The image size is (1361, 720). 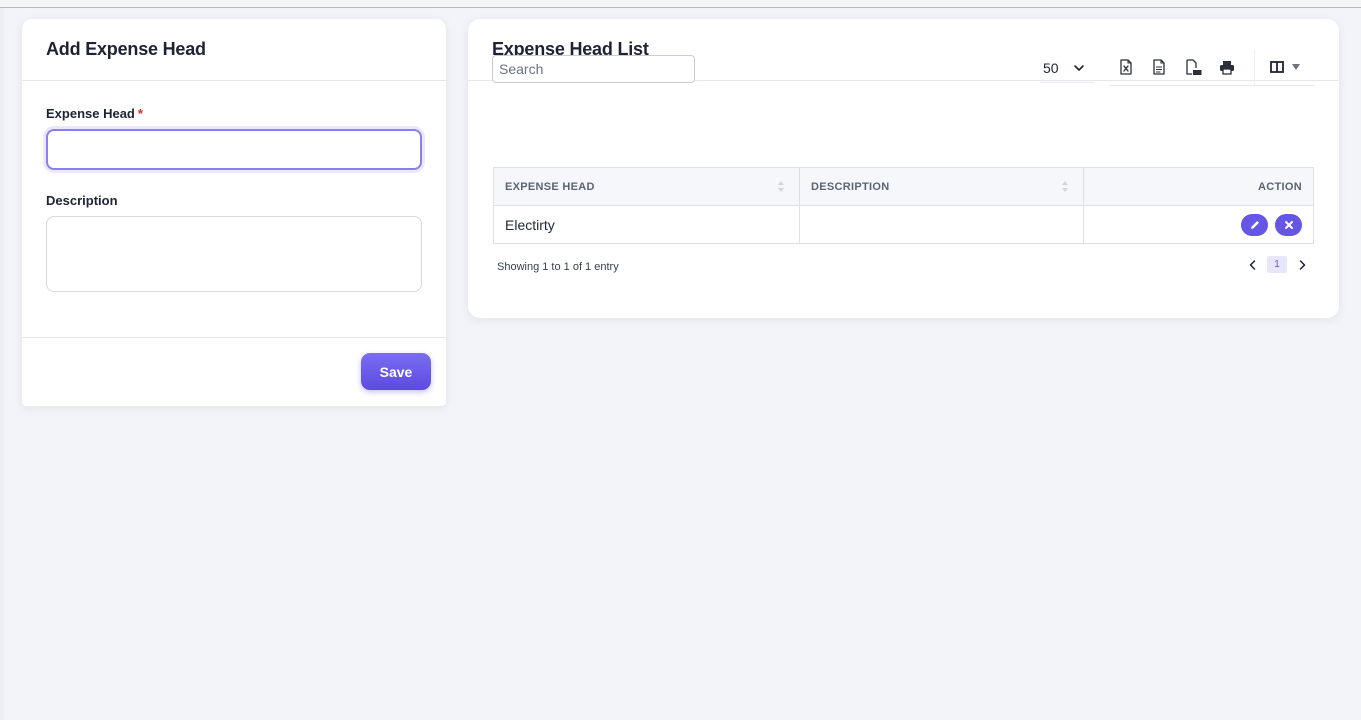 What do you see at coordinates (234, 254) in the screenshot?
I see `description-textarea` at bounding box center [234, 254].